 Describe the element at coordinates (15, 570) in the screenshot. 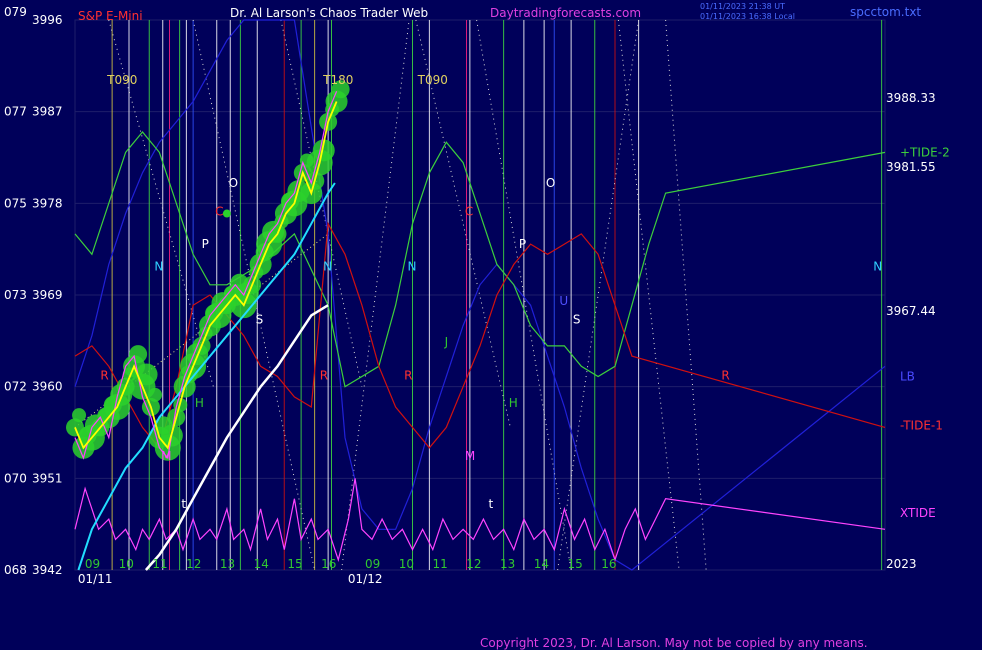

I see `y-tick-code: 068` at that location.